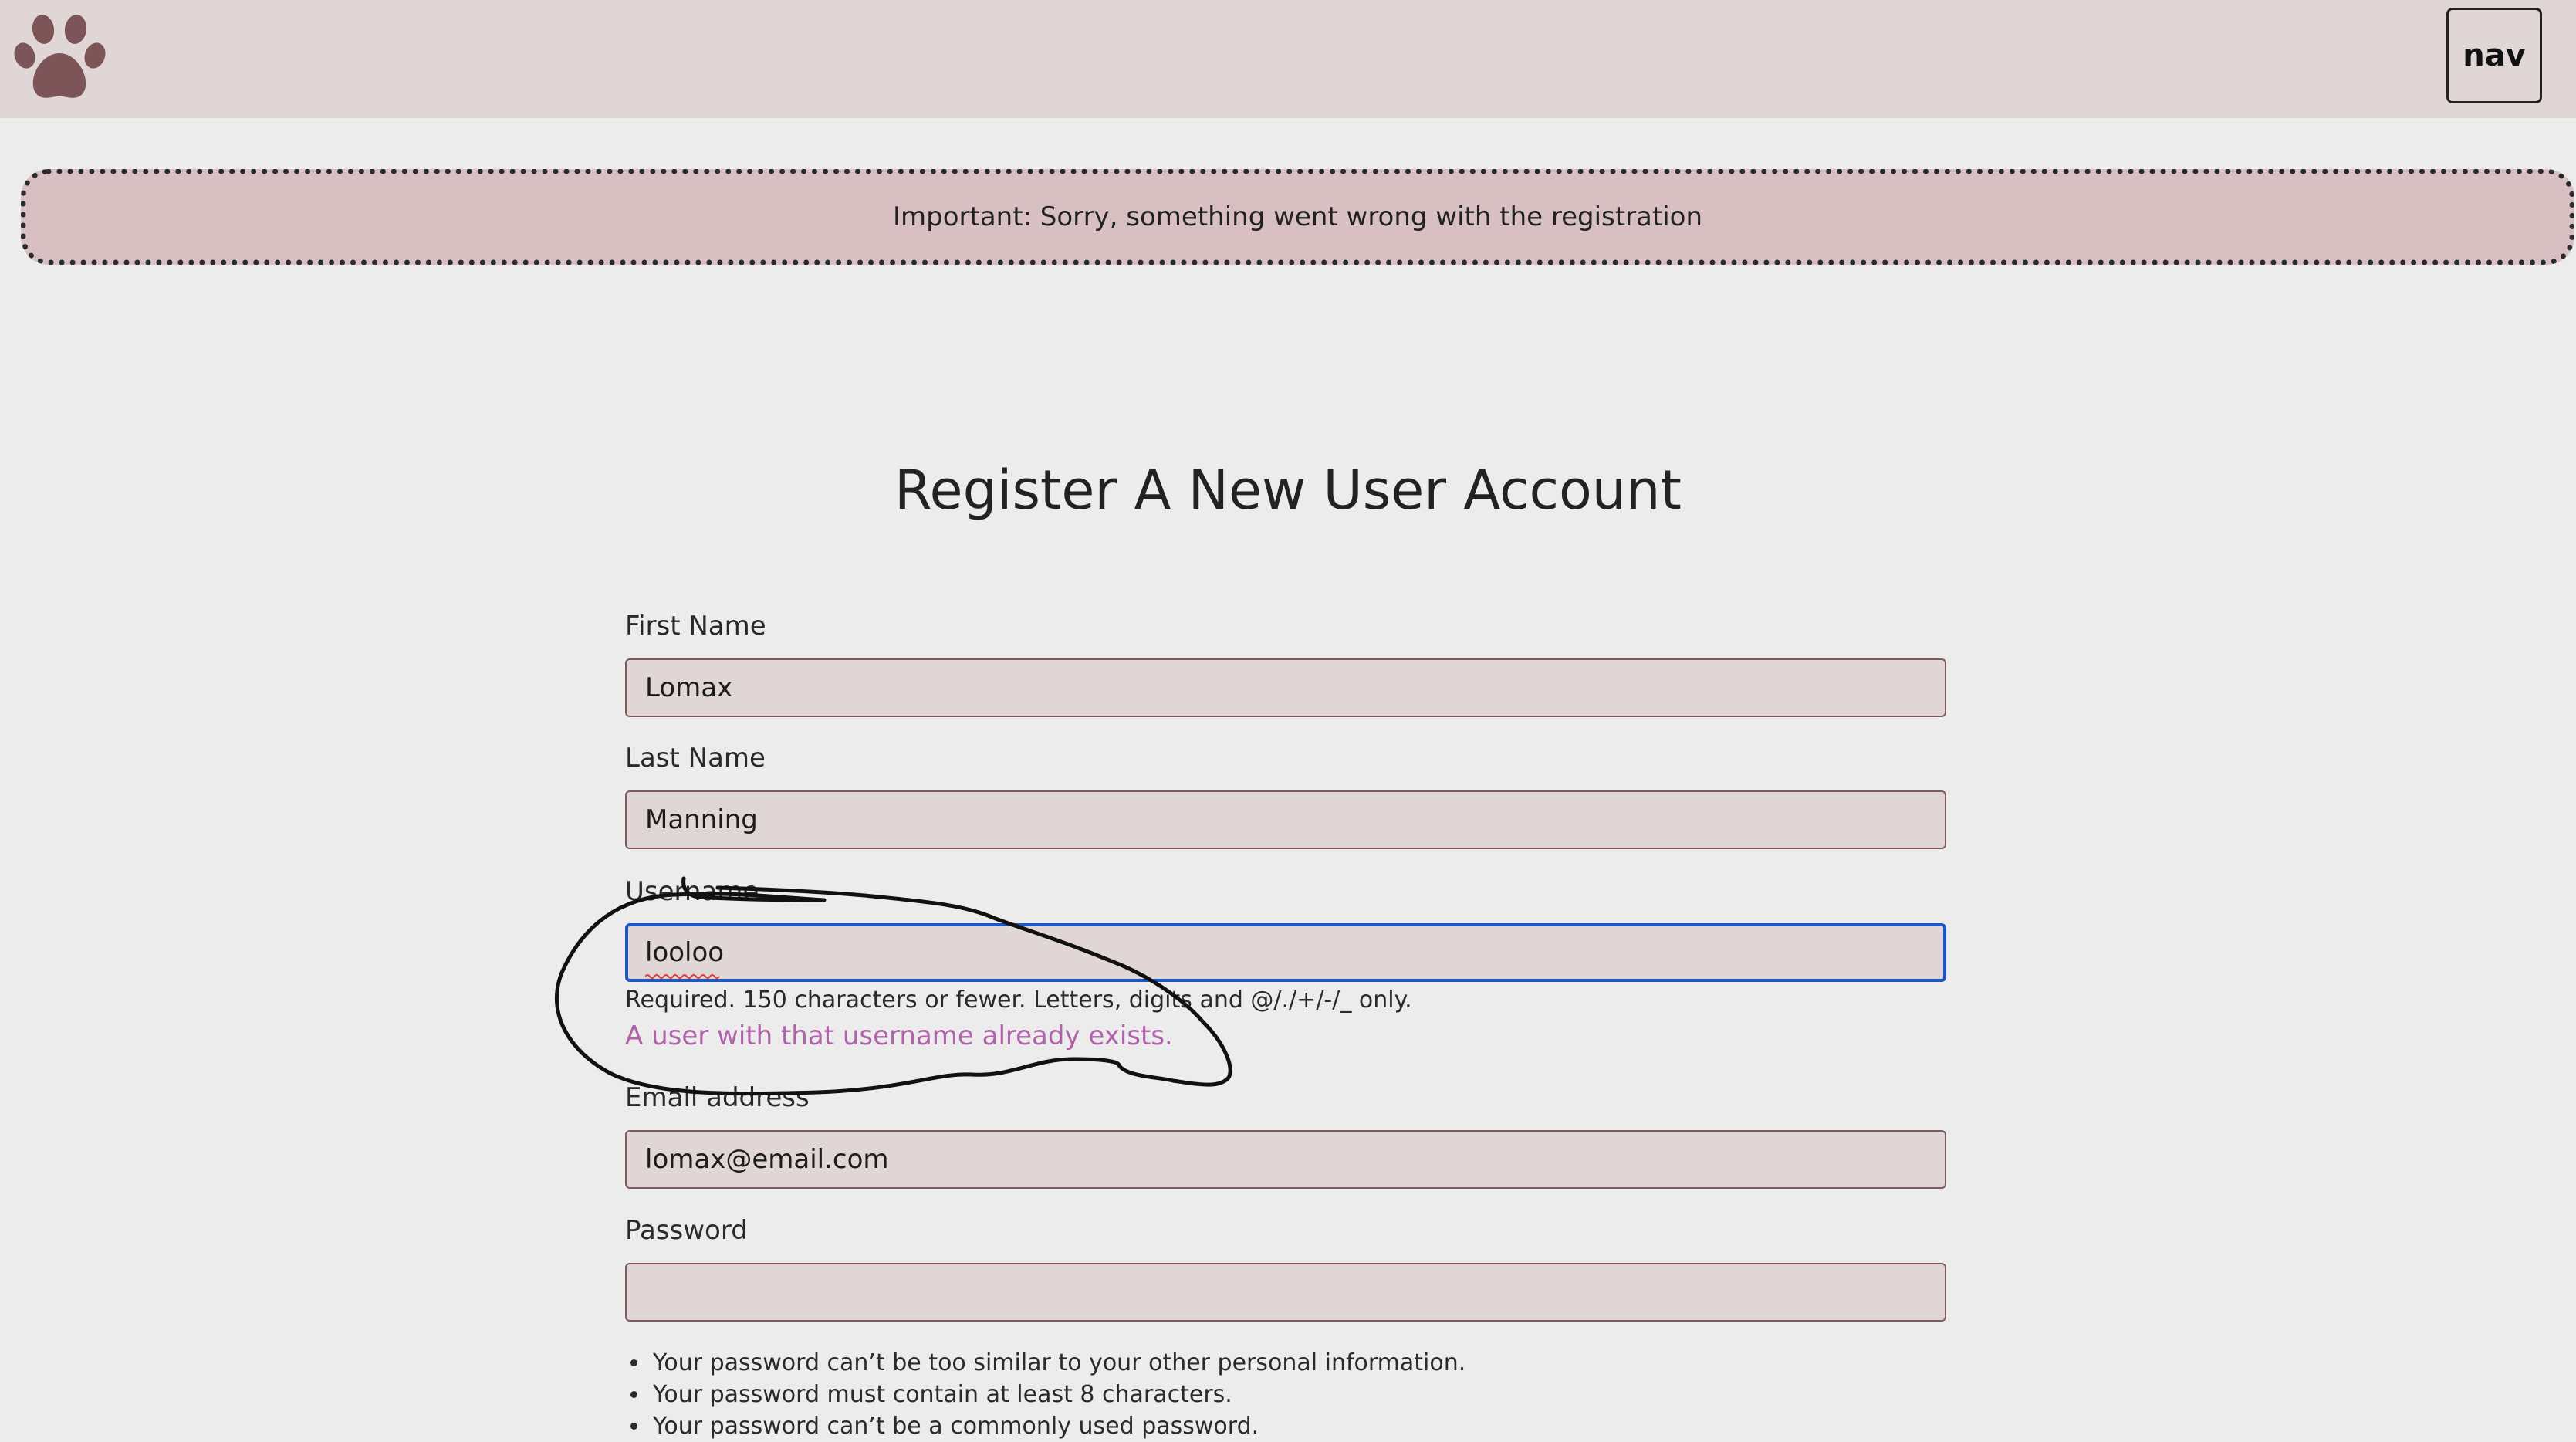 The height and width of the screenshot is (1442, 2576). I want to click on email-input, so click(1285, 1159).